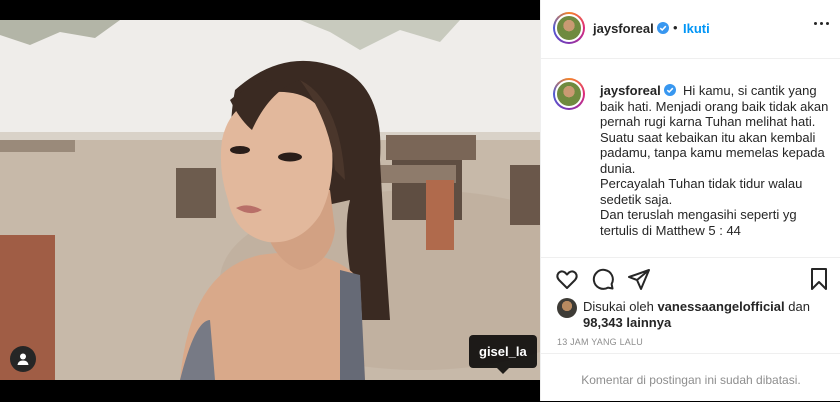 The image size is (840, 402). I want to click on person-glyph, so click(23, 359).